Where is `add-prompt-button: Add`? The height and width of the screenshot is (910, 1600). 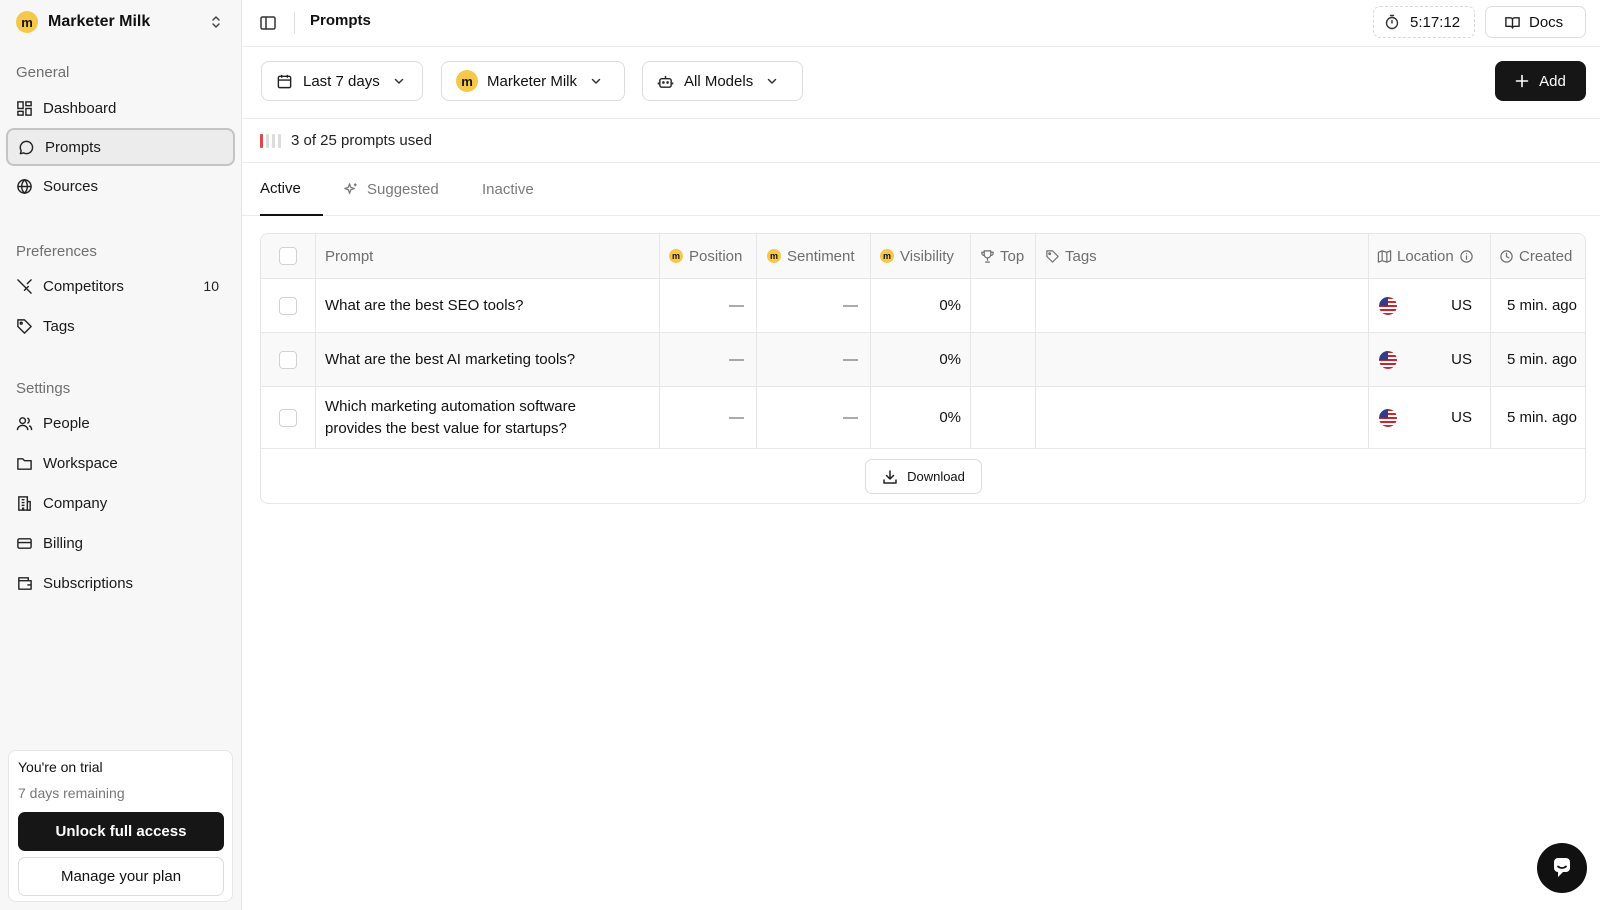 add-prompt-button: Add is located at coordinates (1540, 81).